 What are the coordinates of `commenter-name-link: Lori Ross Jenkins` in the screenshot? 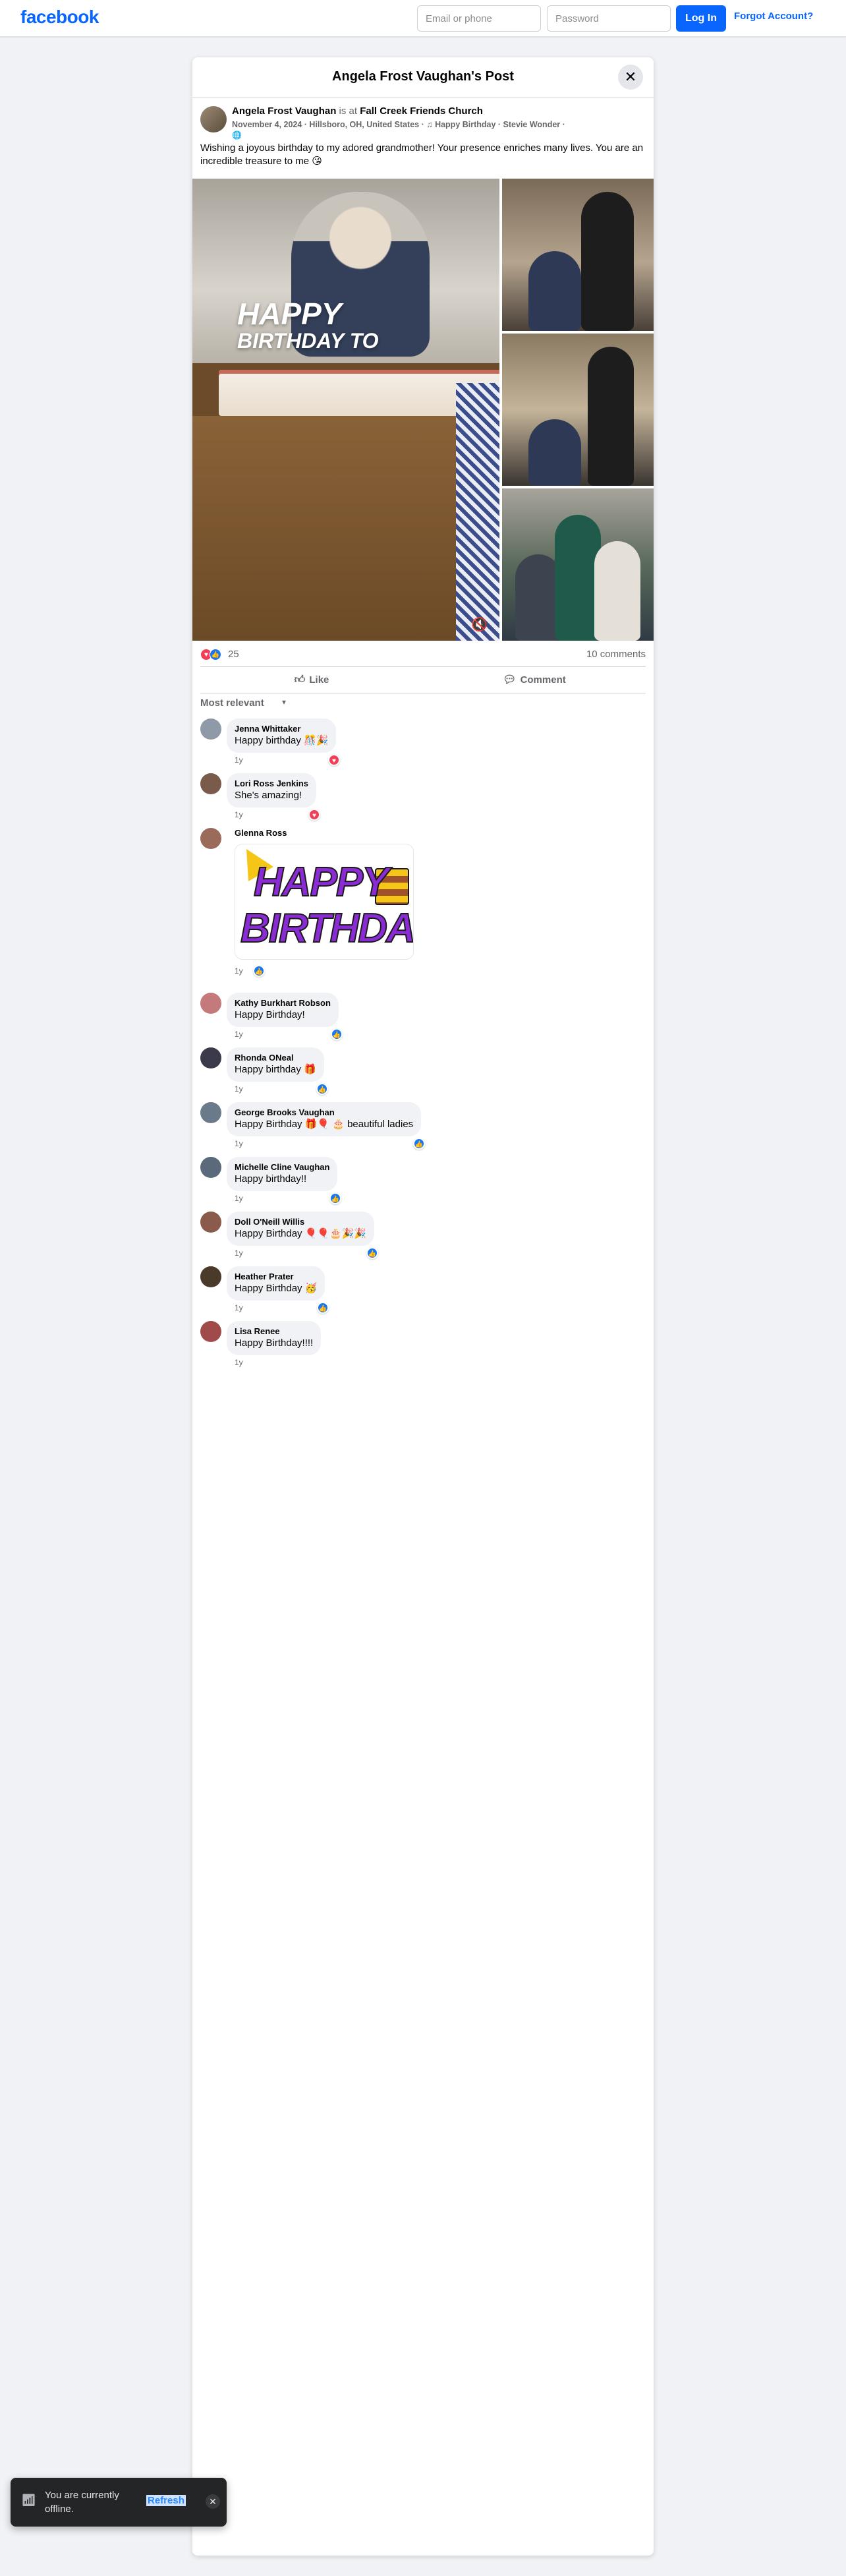 It's located at (271, 784).